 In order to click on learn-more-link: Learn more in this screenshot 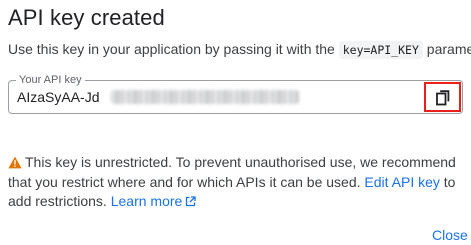, I will do `click(154, 201)`.